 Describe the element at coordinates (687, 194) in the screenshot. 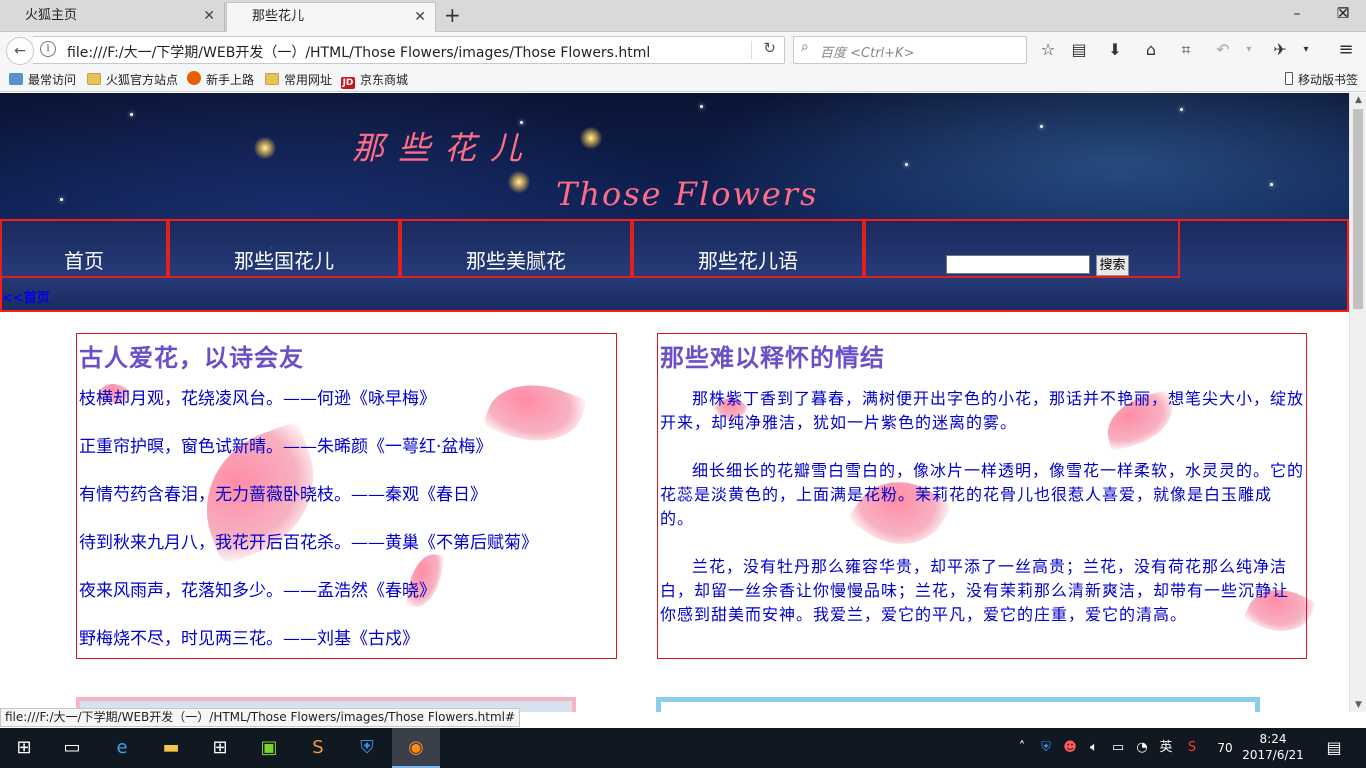

I see `site-title-english: Those Flowers` at that location.